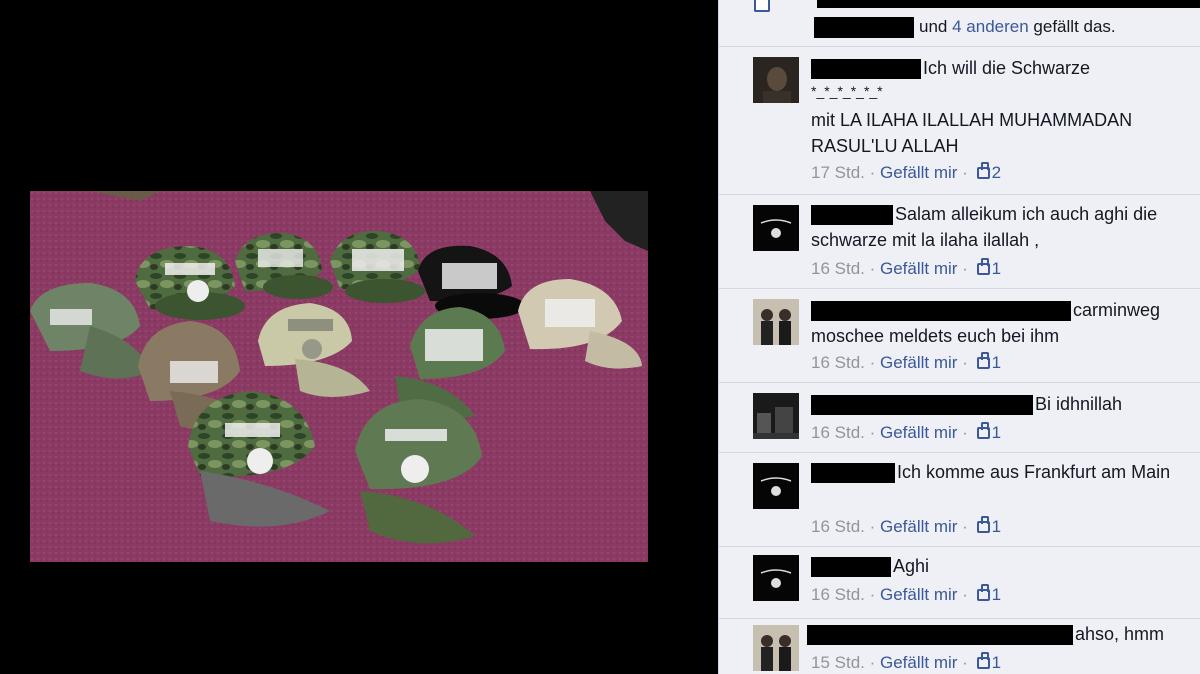 The image size is (1200, 674). Describe the element at coordinates (838, 172) in the screenshot. I see `comment-timestamp: 17 Std.` at that location.